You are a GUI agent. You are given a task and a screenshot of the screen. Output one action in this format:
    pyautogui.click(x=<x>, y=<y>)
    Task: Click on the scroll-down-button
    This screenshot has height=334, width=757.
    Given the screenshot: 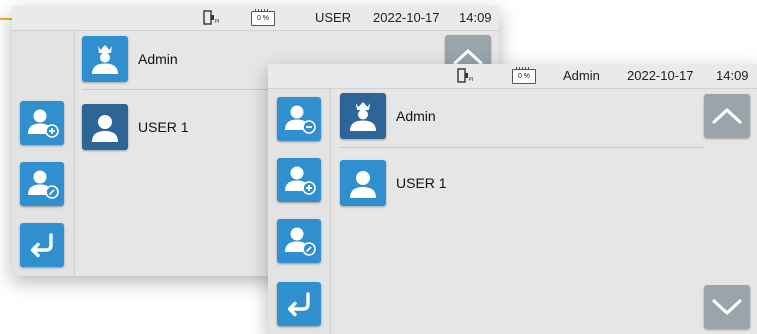 What is the action you would take?
    pyautogui.click(x=727, y=307)
    